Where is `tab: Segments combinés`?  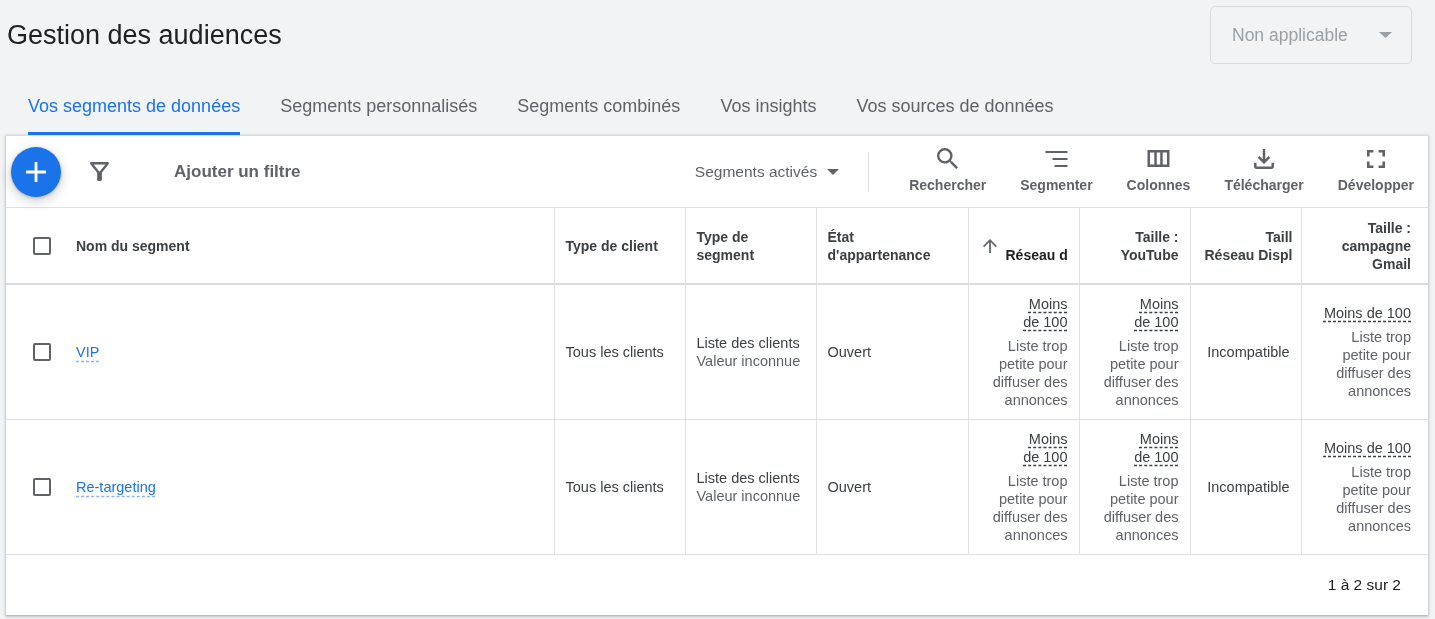
tab: Segments combinés is located at coordinates (599, 106).